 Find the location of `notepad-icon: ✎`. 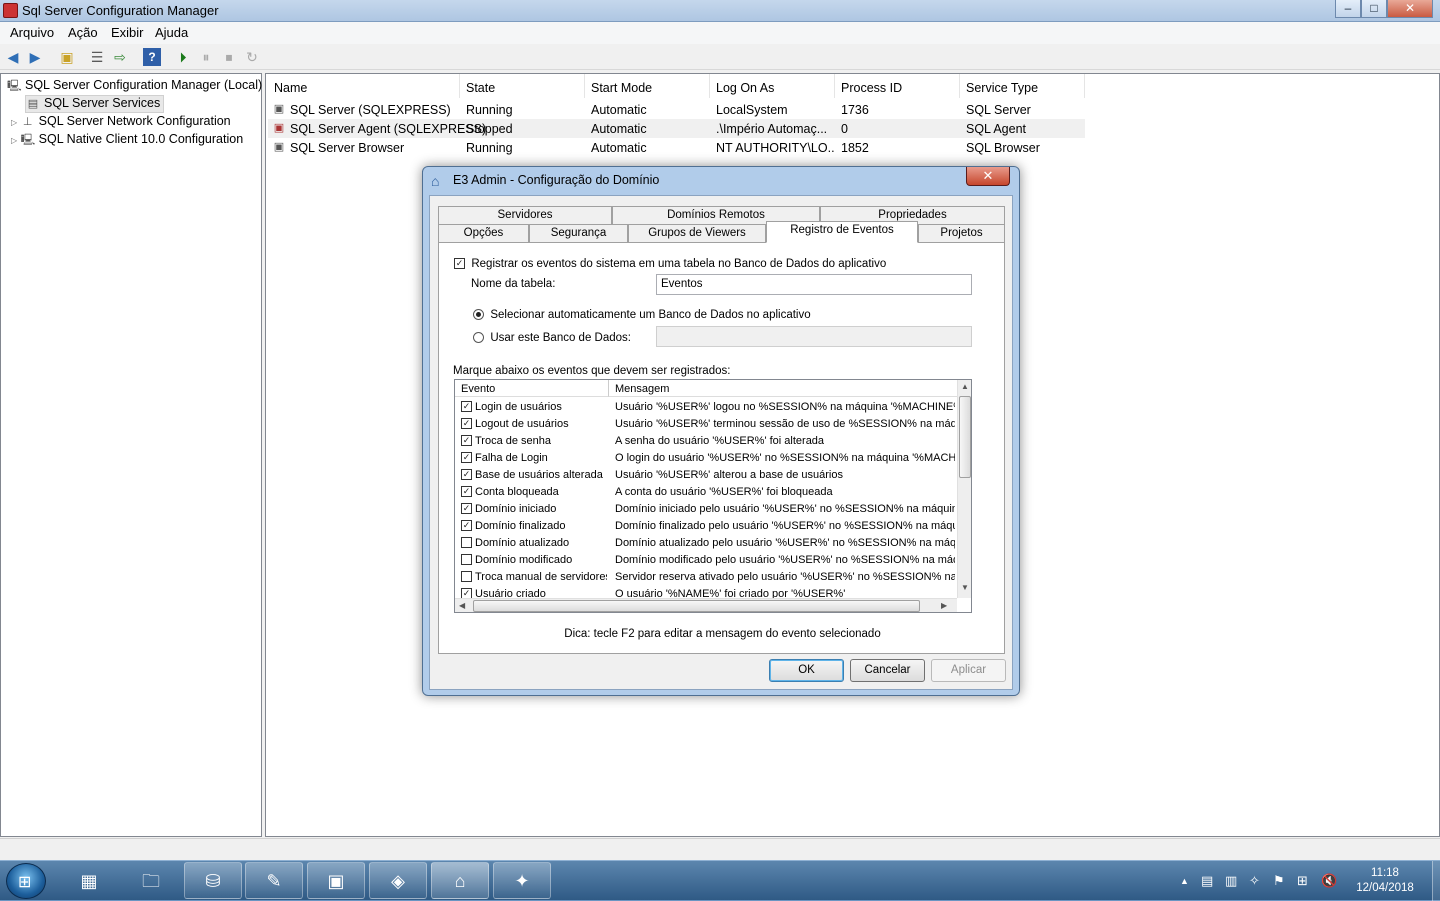

notepad-icon: ✎ is located at coordinates (274, 880).